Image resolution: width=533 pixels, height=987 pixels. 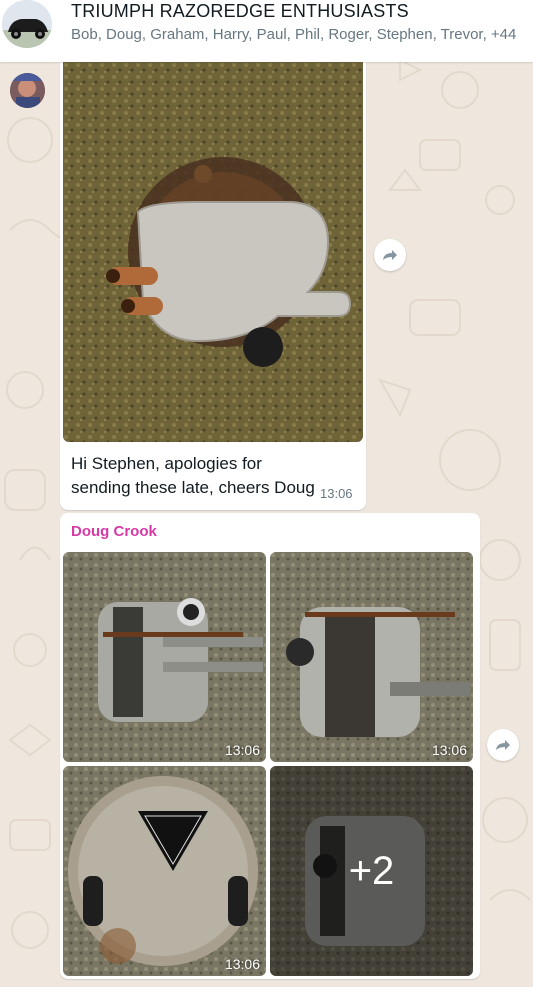 What do you see at coordinates (27, 90) in the screenshot?
I see `sender-avatar` at bounding box center [27, 90].